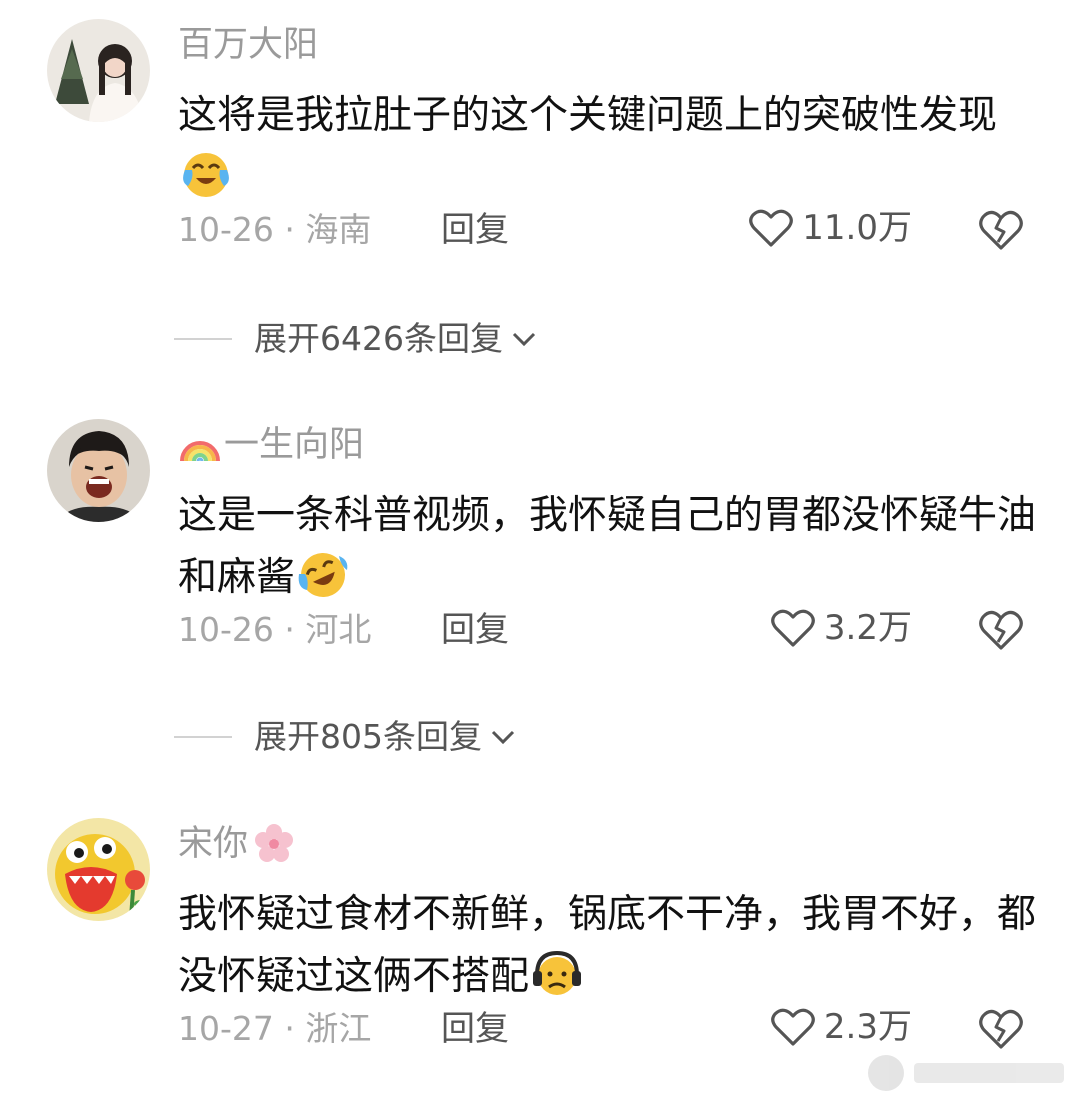  Describe the element at coordinates (213, 844) in the screenshot. I see `username-text: 宋你` at that location.